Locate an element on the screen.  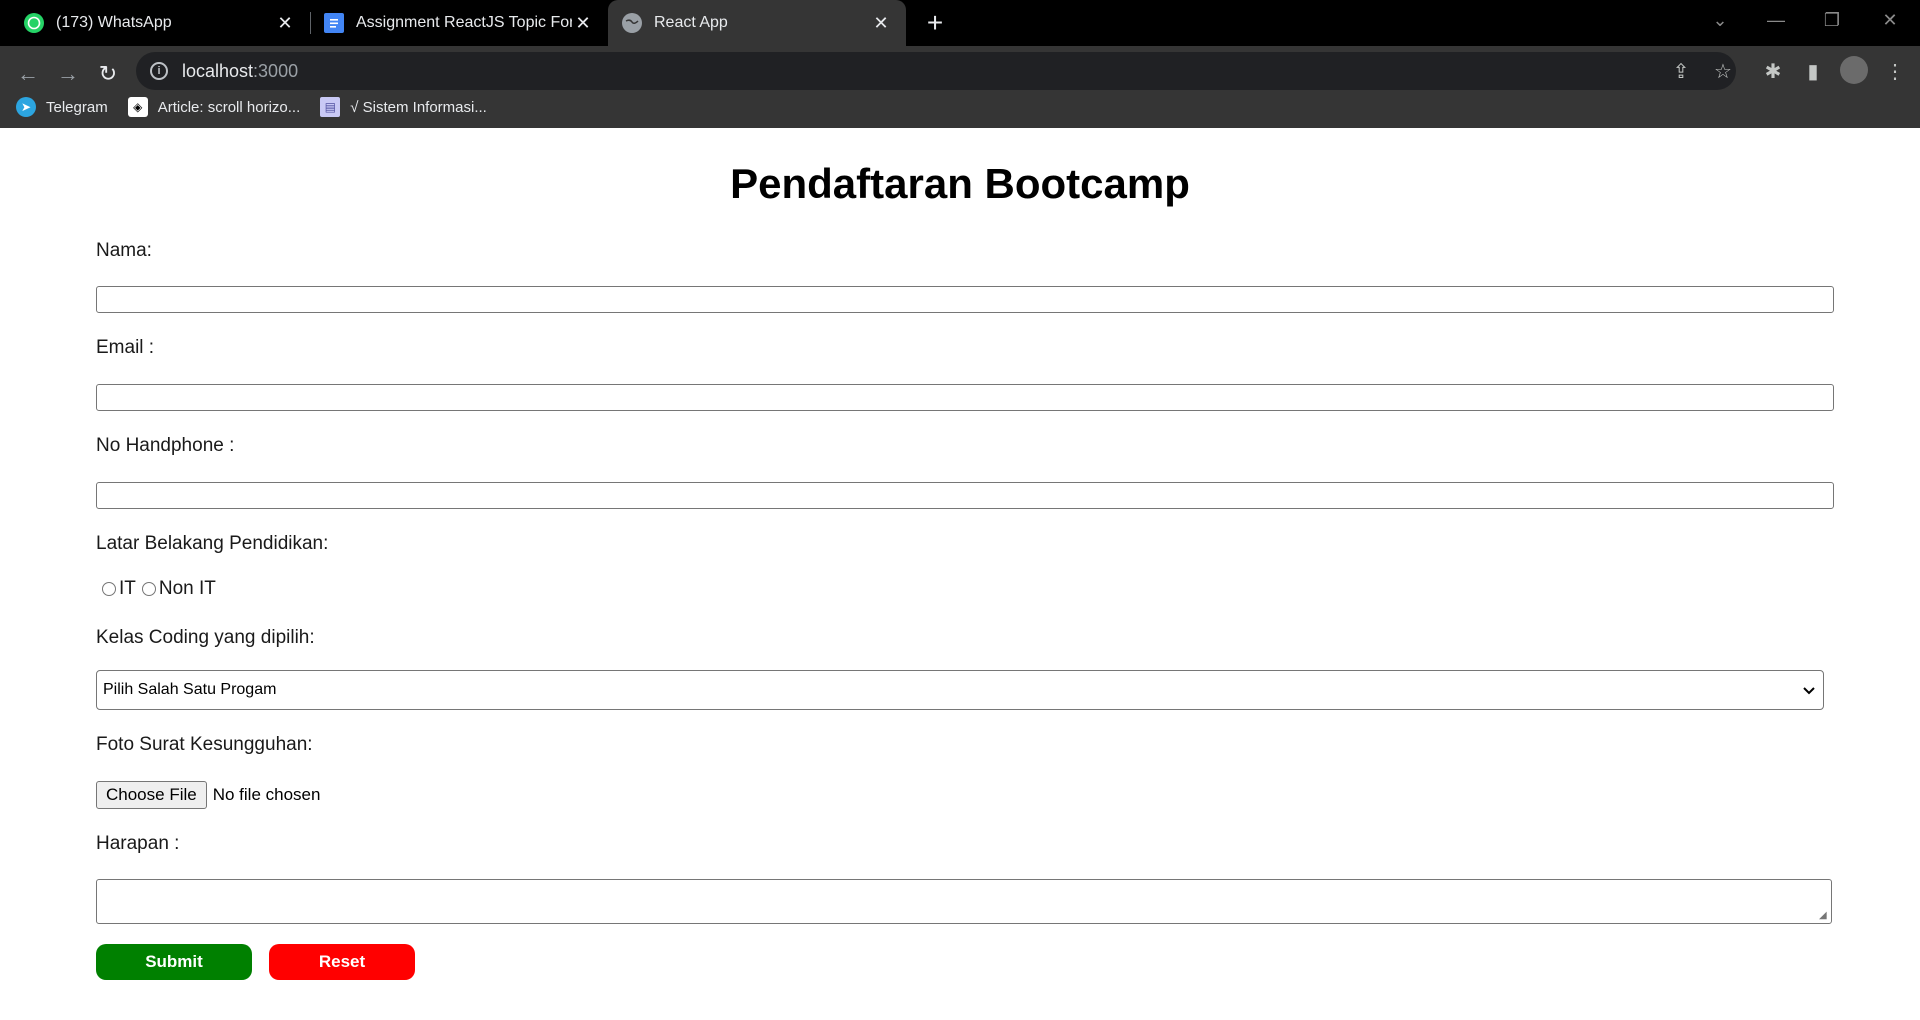
reload-icon: ↻ is located at coordinates (108, 74).